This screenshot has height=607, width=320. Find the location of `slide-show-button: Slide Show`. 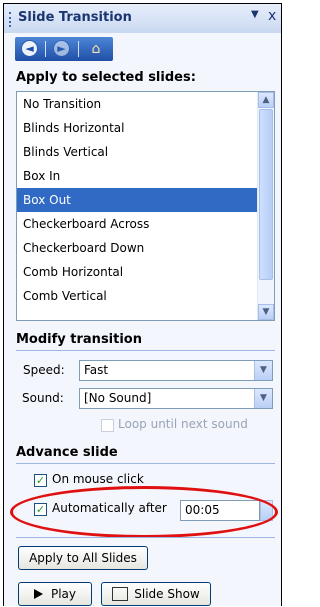

slide-show-button: Slide Show is located at coordinates (156, 594).